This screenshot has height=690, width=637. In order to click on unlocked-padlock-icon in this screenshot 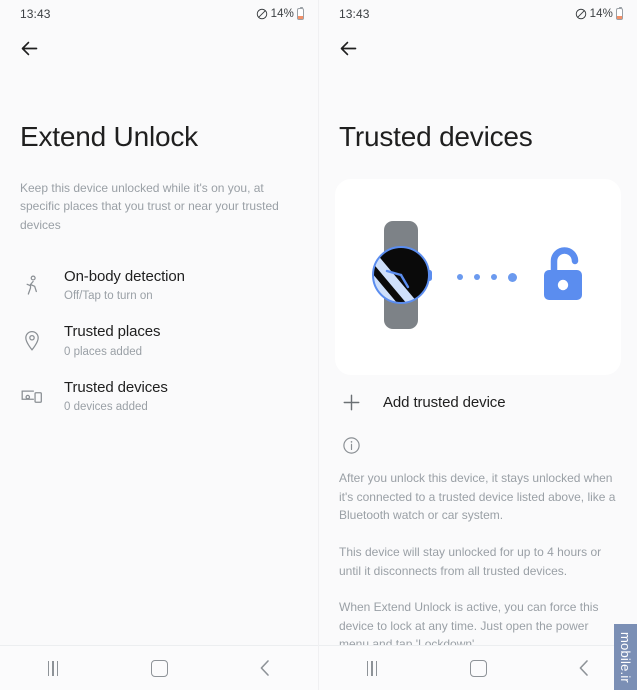, I will do `click(565, 277)`.